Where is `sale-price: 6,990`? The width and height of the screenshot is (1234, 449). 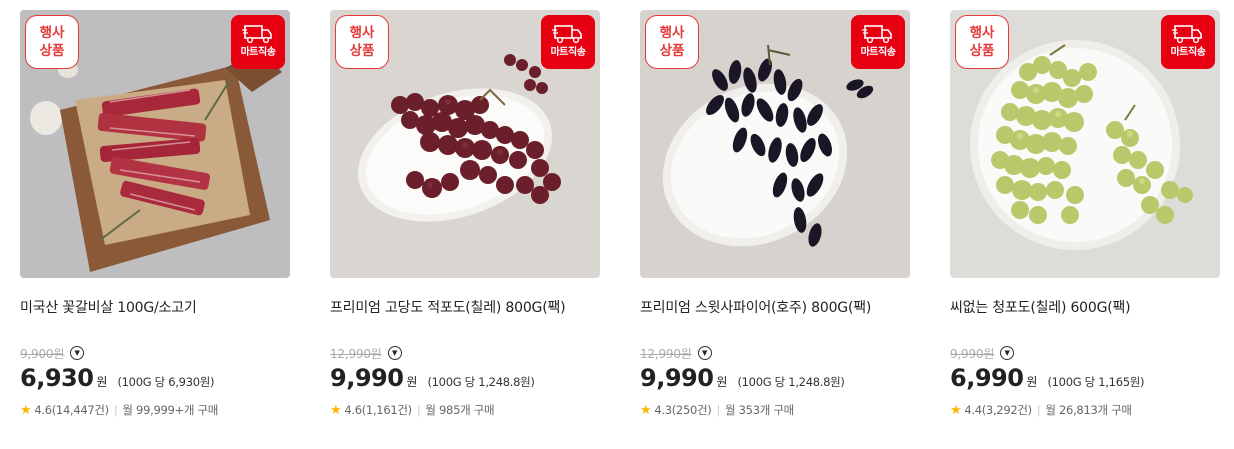
sale-price: 6,990 is located at coordinates (987, 378).